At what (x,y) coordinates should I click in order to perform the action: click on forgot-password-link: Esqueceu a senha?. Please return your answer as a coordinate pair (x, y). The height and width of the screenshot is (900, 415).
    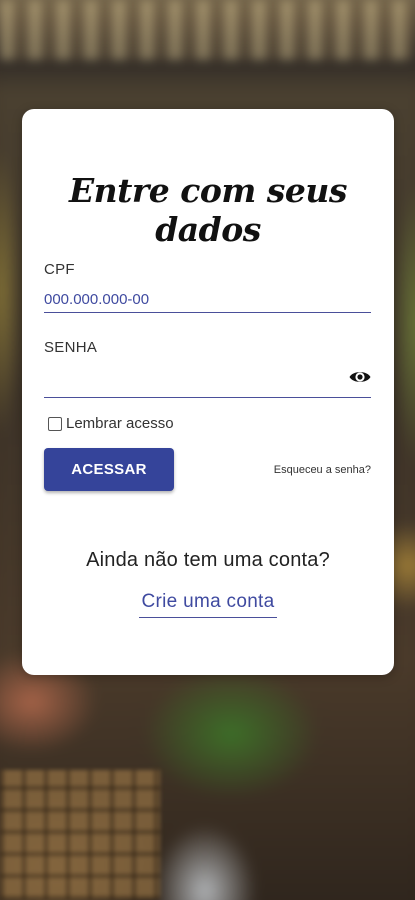
    Looking at the image, I should click on (322, 470).